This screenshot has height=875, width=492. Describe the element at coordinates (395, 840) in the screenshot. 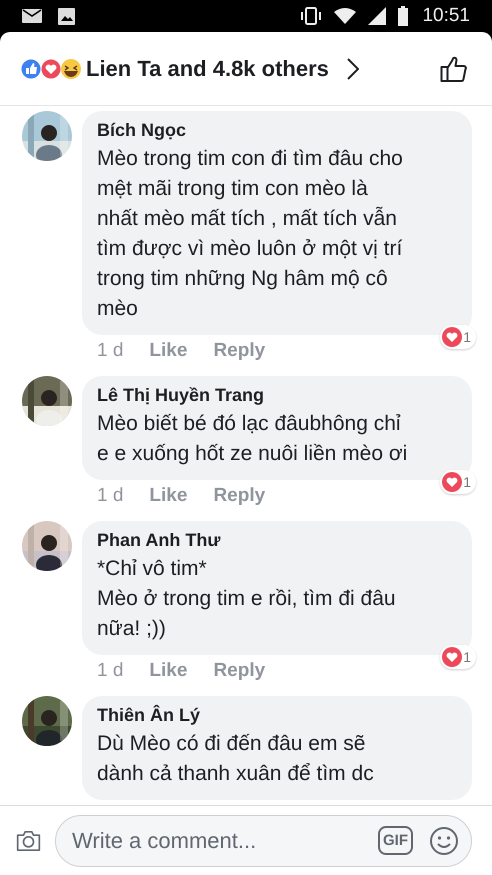

I see `gif-button: GIF` at that location.